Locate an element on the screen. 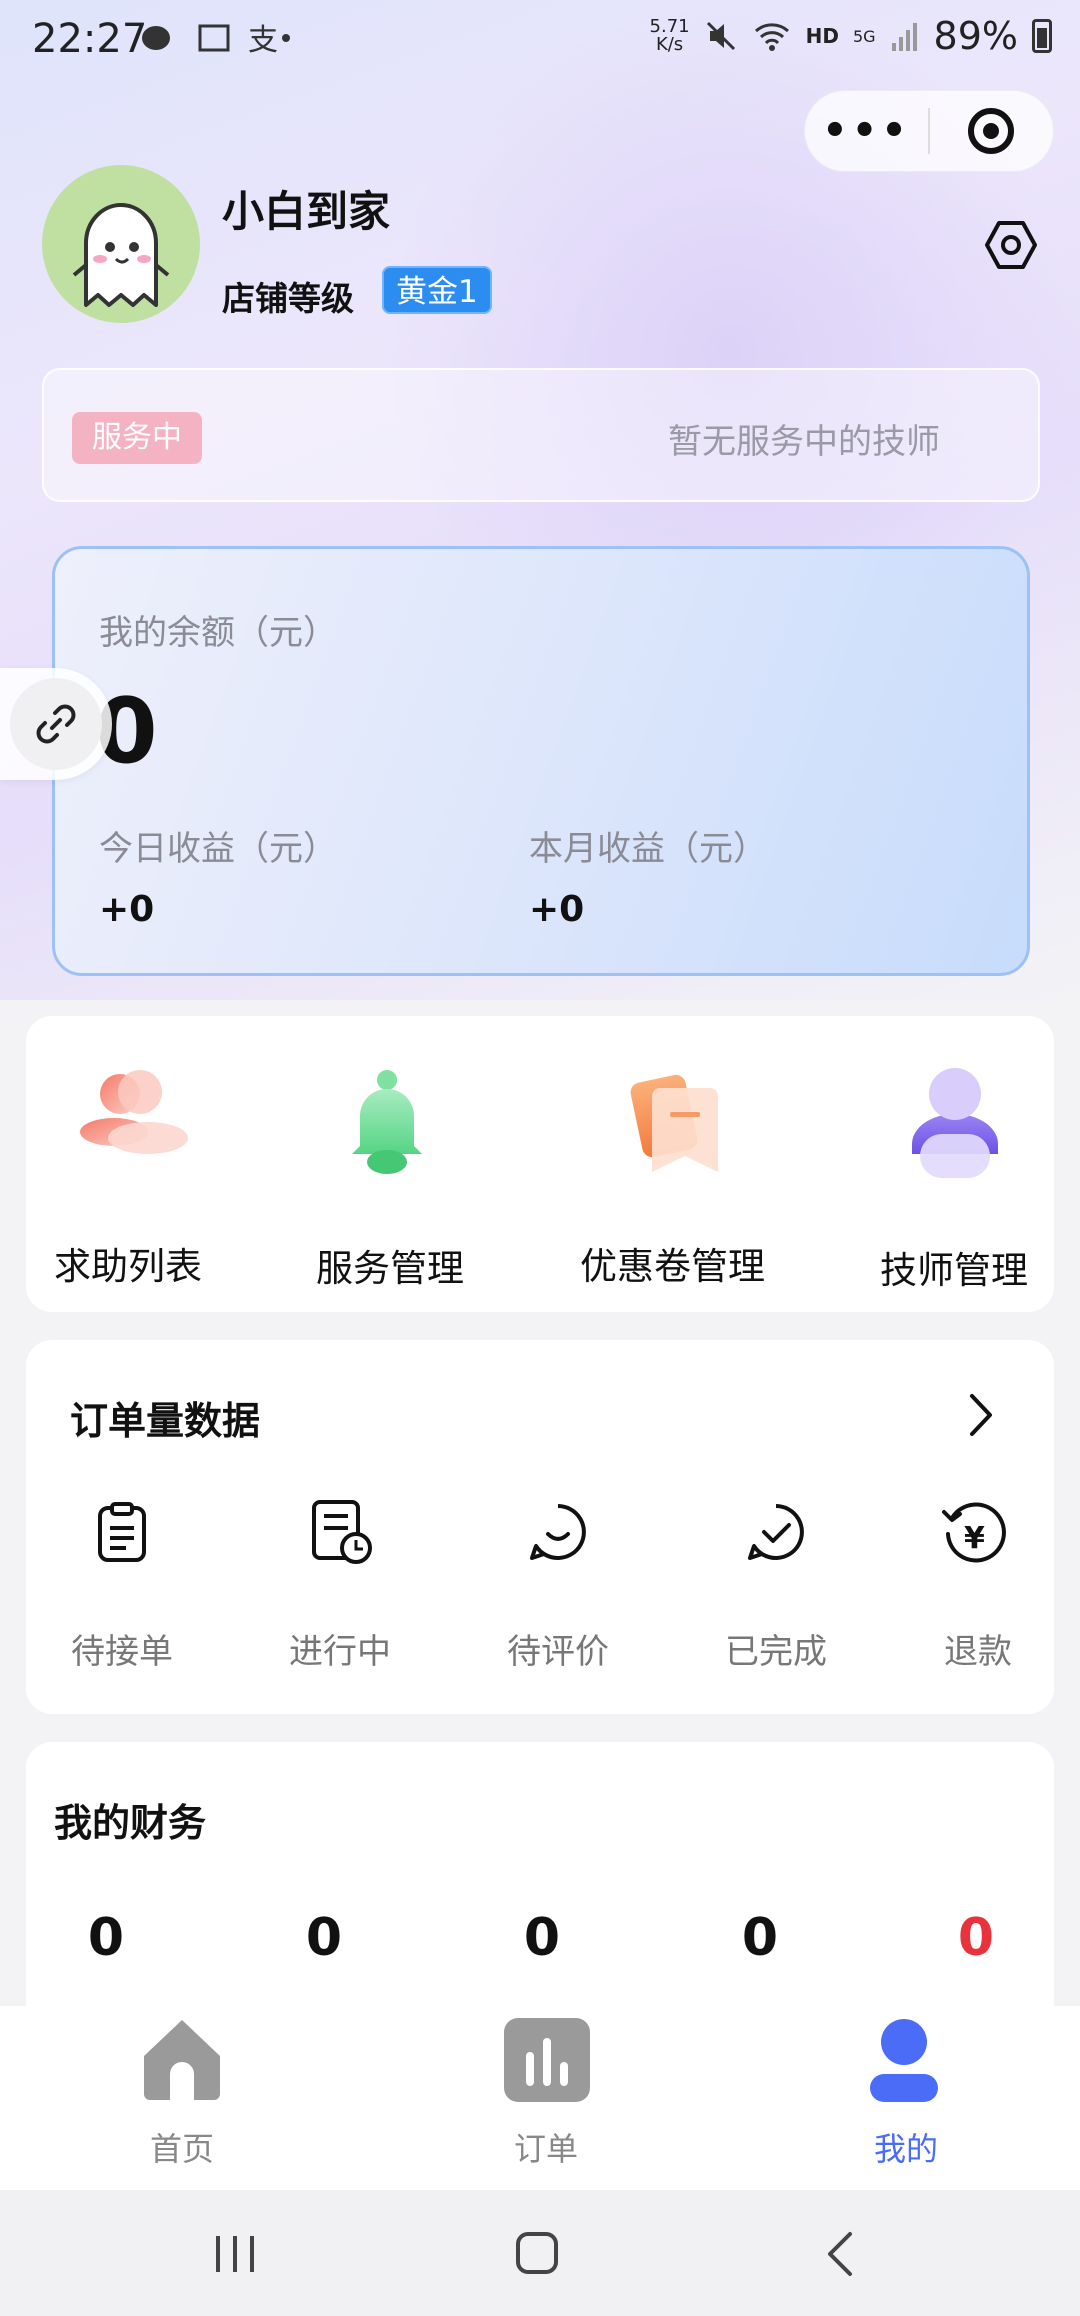 The width and height of the screenshot is (1080, 2316). in-progress-item is located at coordinates (343, 1535).